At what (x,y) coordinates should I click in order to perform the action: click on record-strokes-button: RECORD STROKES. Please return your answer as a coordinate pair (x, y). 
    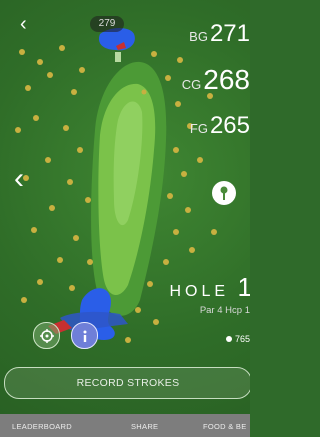
    Looking at the image, I should click on (127, 383).